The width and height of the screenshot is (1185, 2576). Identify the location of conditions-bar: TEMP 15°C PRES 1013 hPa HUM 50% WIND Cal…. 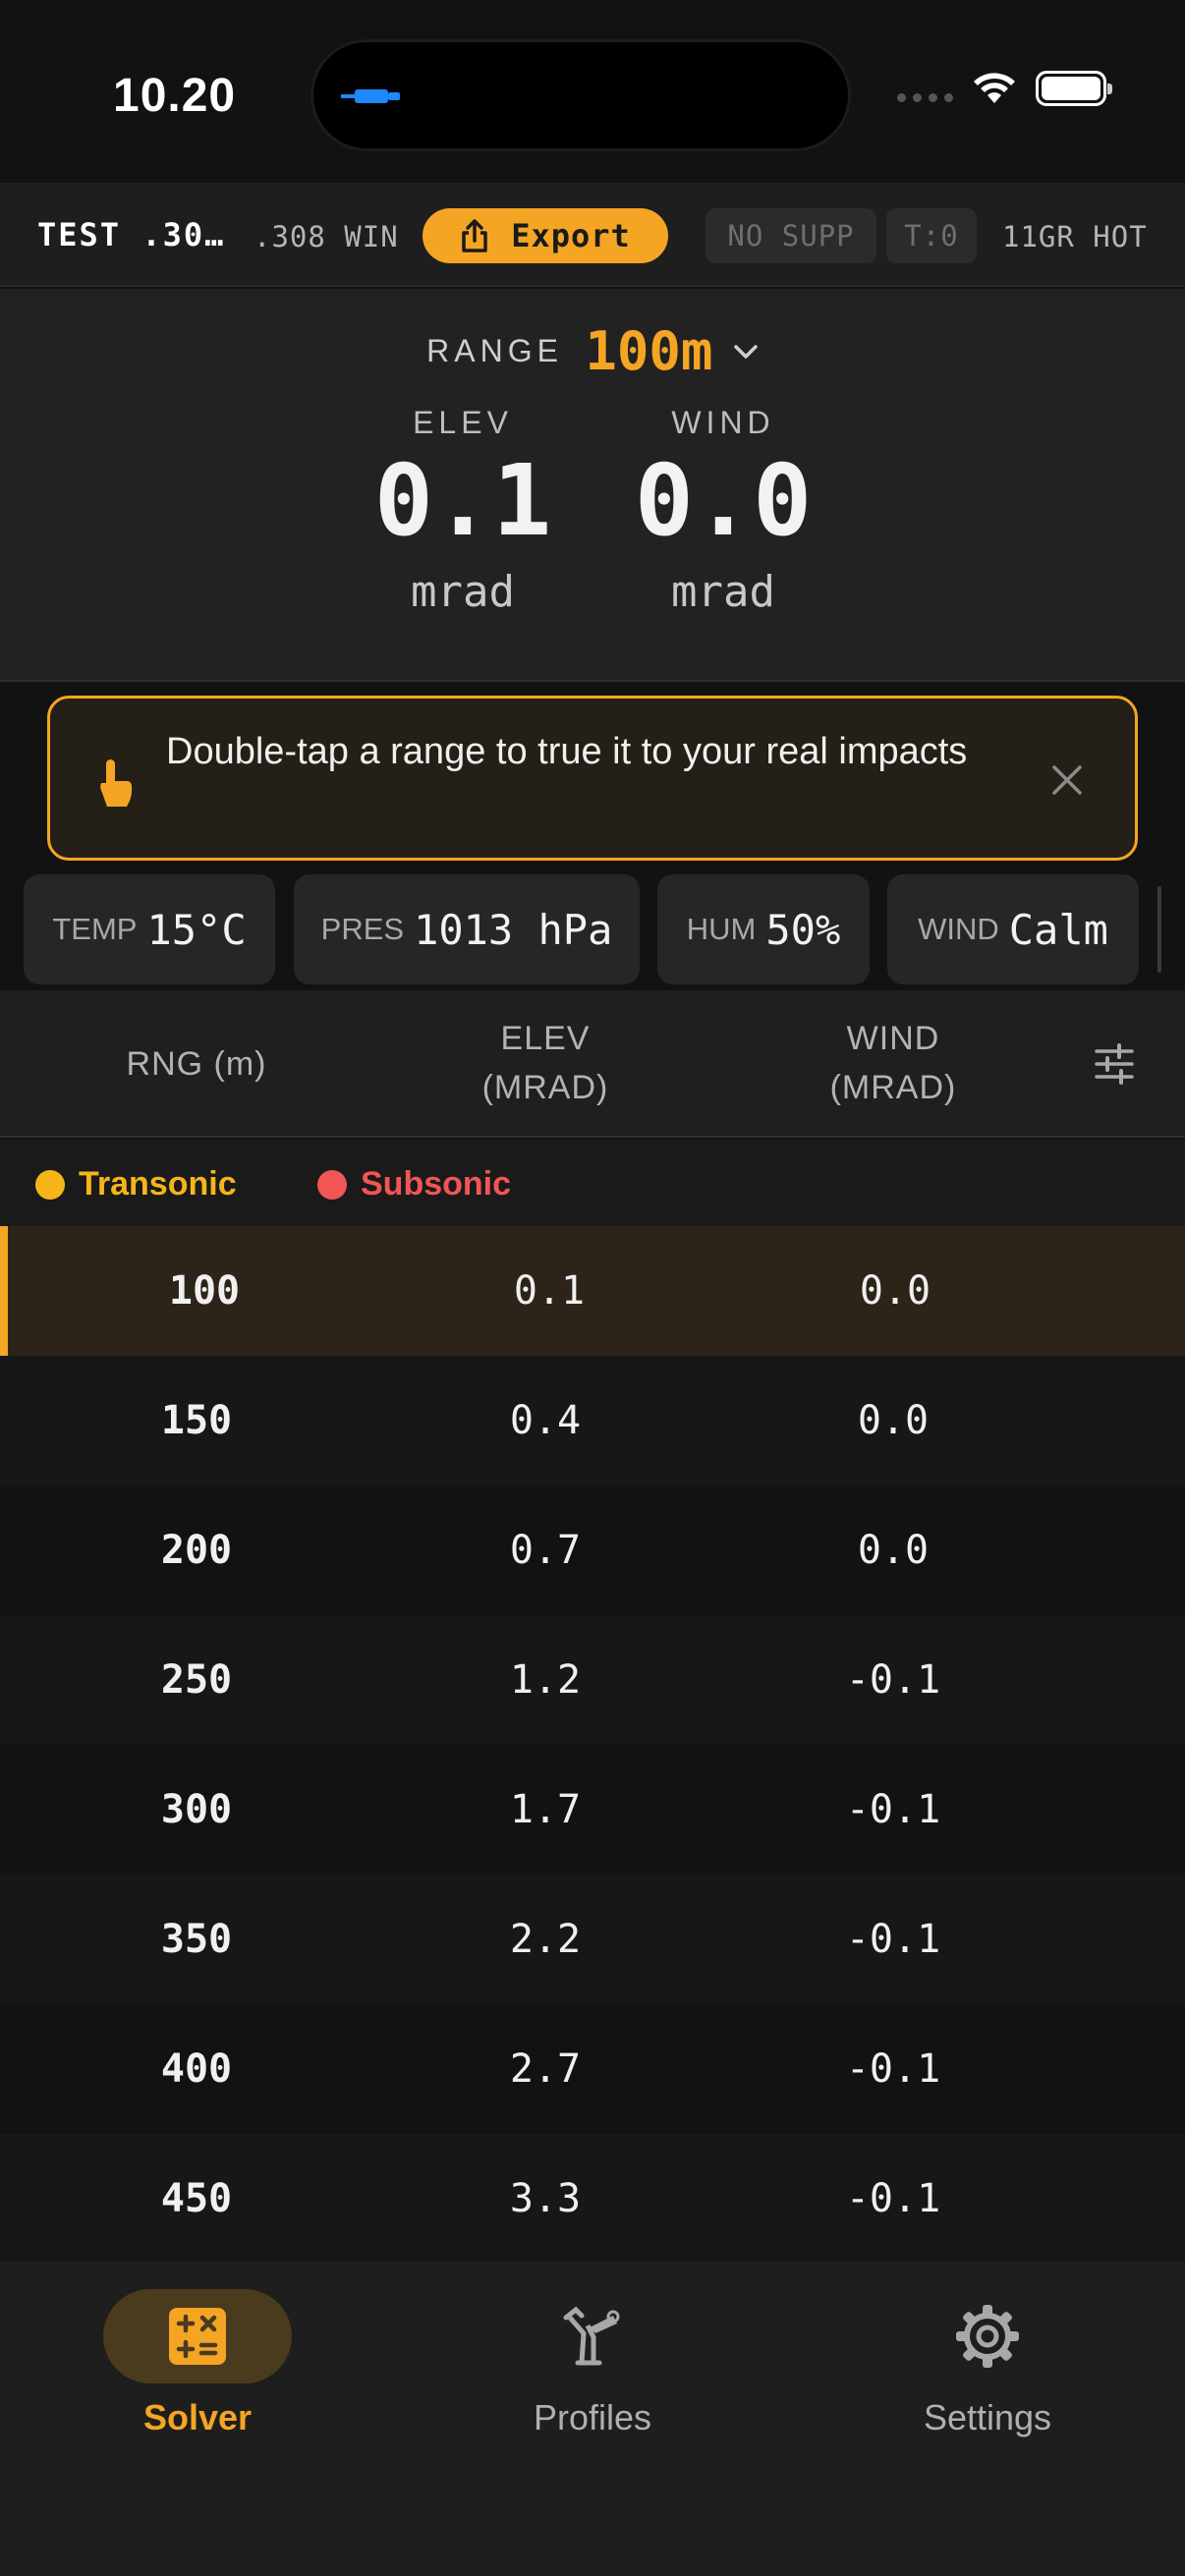
(592, 930).